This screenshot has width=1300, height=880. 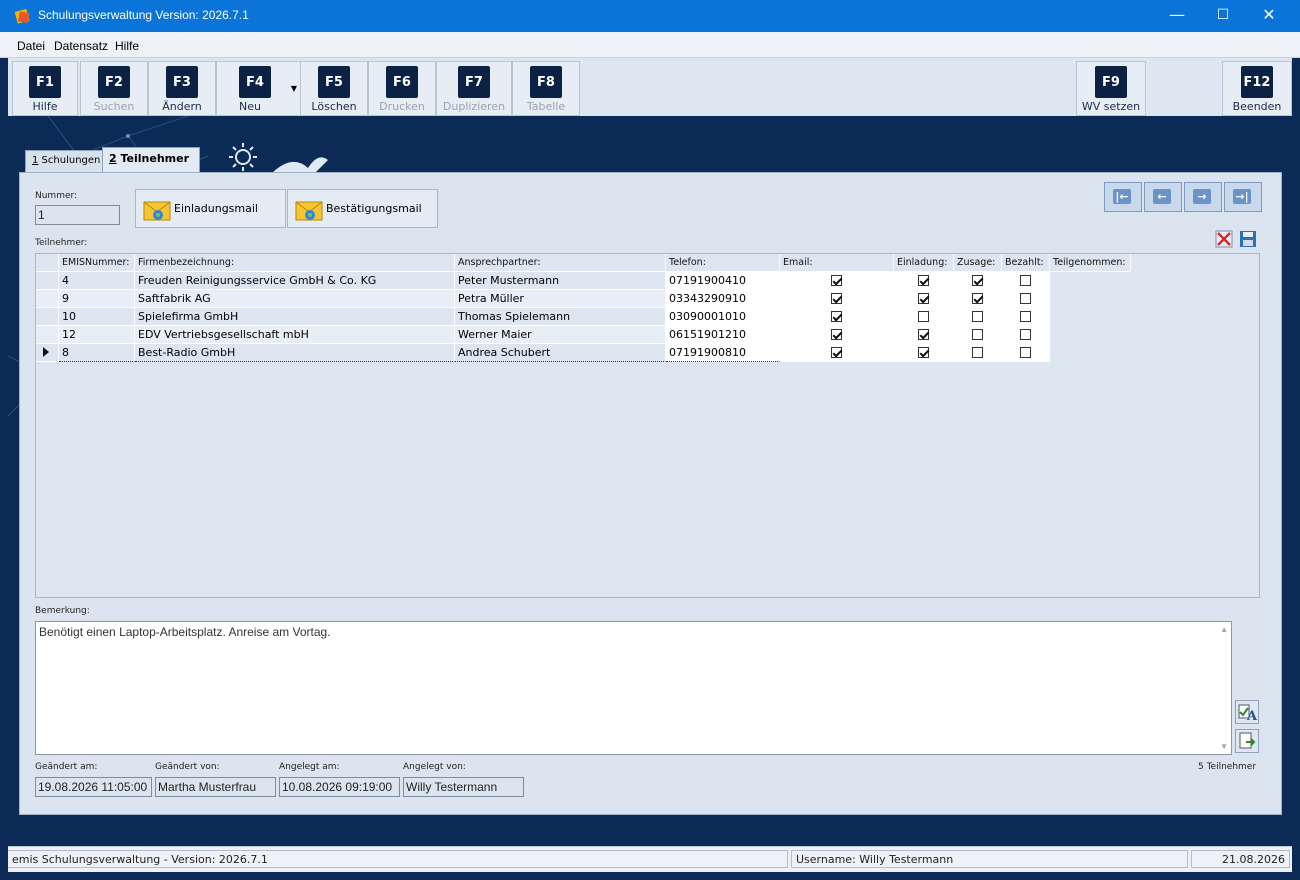 What do you see at coordinates (77, 215) in the screenshot?
I see `nummer-field: 1` at bounding box center [77, 215].